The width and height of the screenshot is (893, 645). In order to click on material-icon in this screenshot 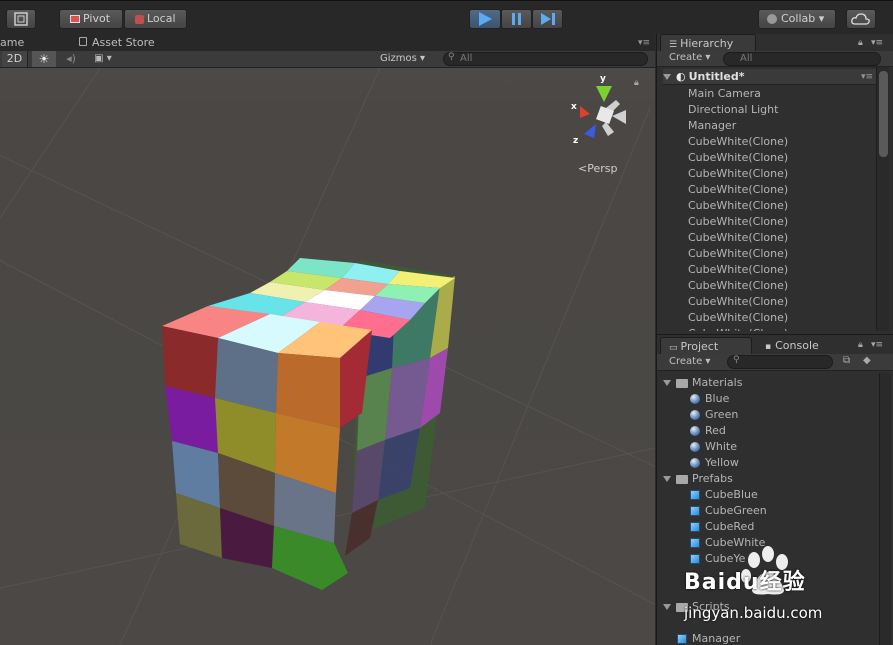, I will do `click(695, 463)`.